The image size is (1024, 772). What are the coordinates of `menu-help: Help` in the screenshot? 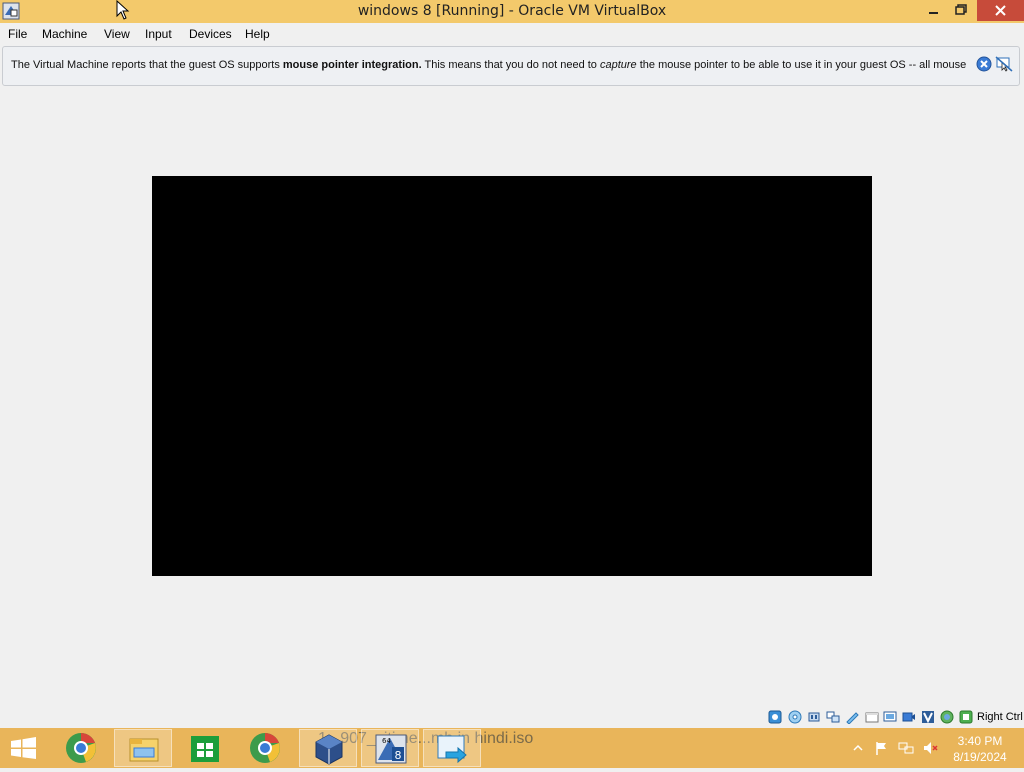 It's located at (257, 34).